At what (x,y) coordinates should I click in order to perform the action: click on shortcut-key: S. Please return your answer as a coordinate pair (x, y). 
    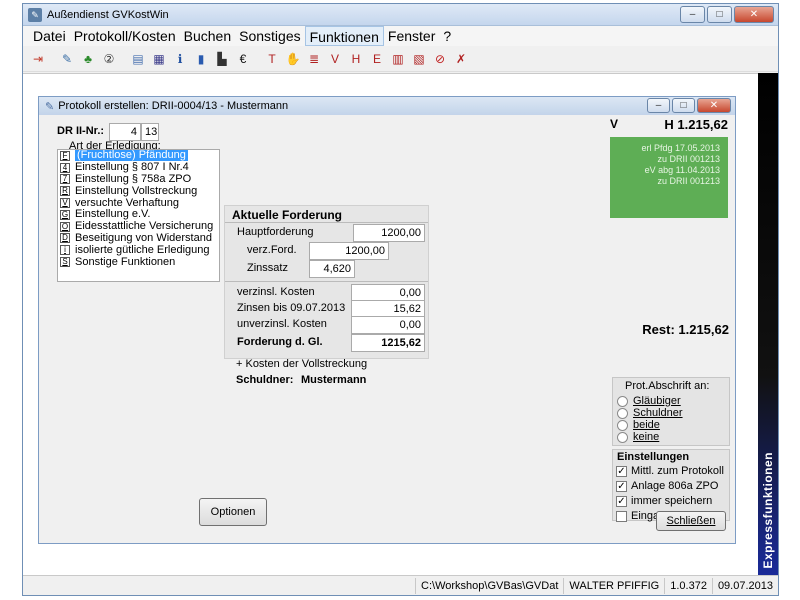
    Looking at the image, I should click on (65, 262).